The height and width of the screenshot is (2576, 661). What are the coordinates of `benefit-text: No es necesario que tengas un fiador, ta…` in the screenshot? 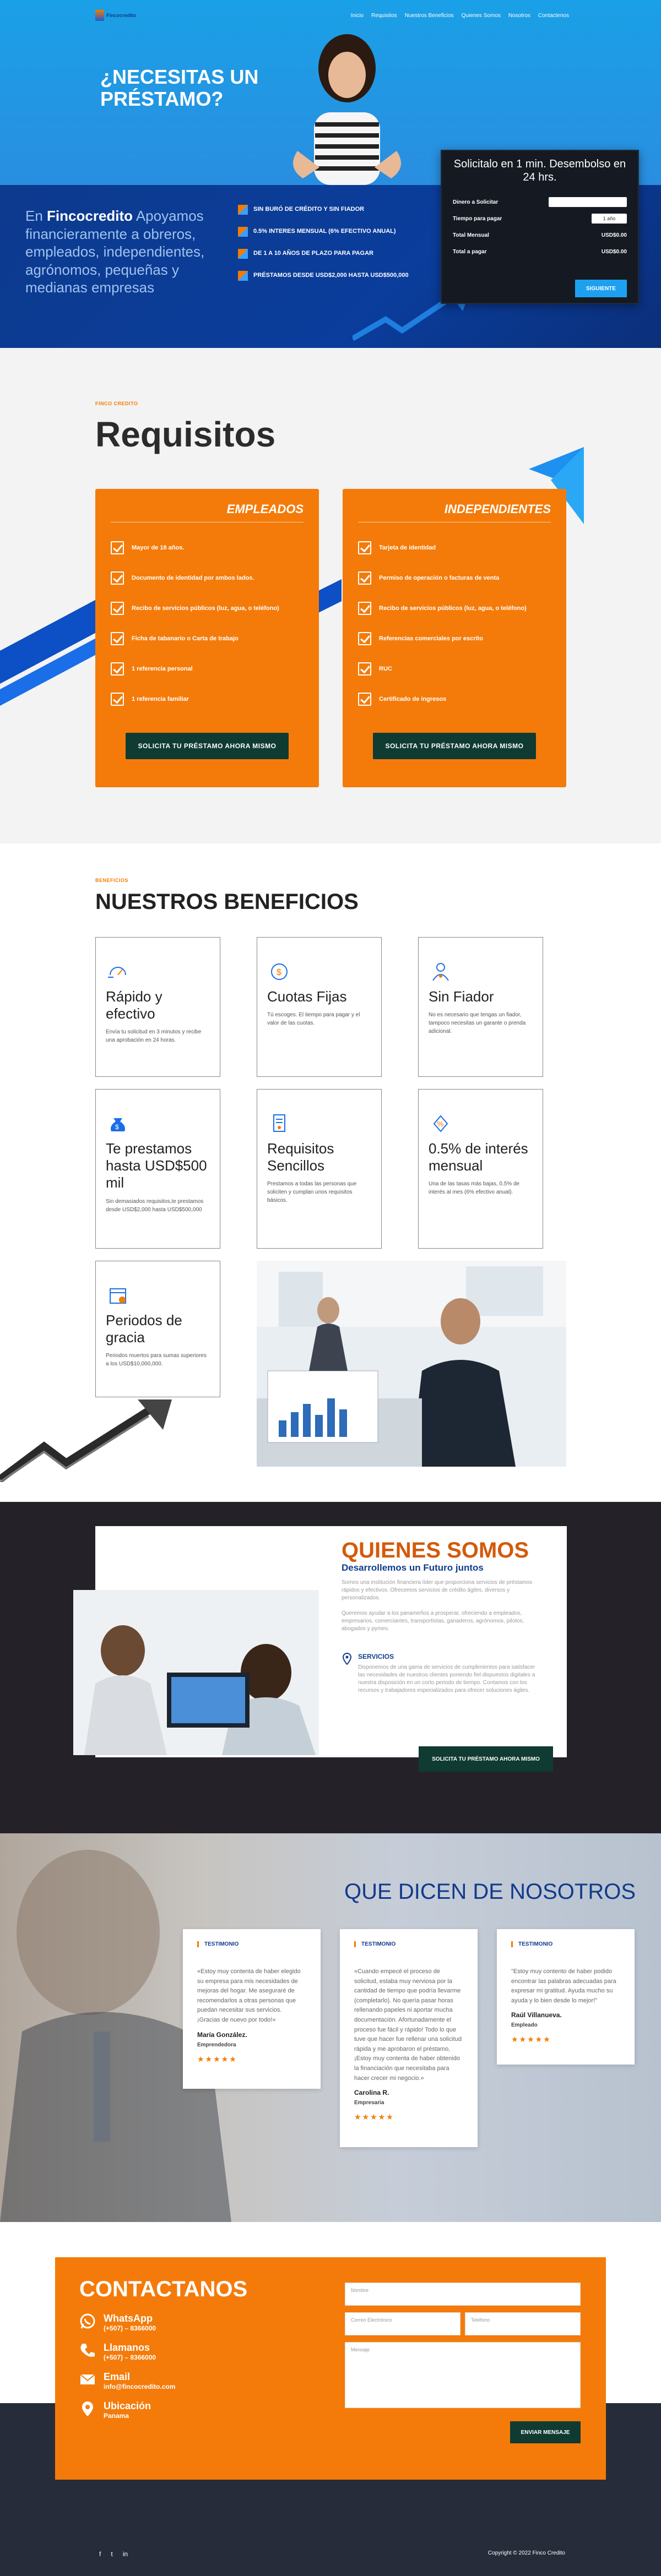 It's located at (477, 1023).